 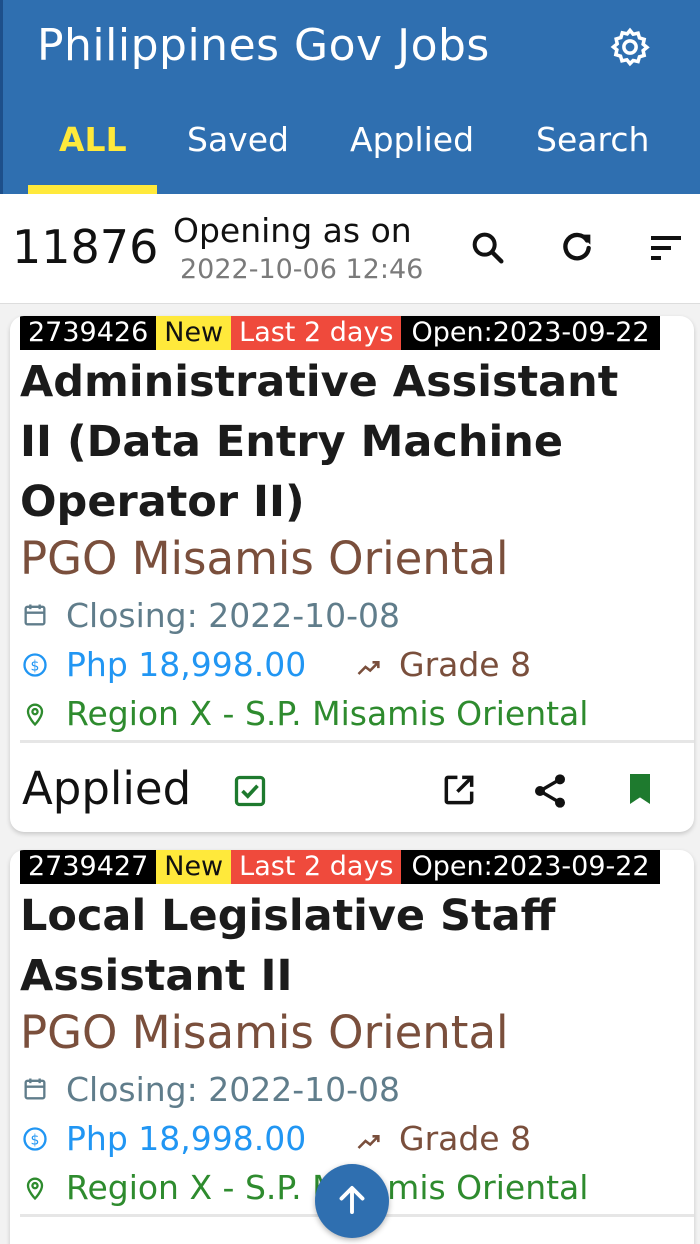 What do you see at coordinates (88, 333) in the screenshot?
I see `job-id-badge: 2739426` at bounding box center [88, 333].